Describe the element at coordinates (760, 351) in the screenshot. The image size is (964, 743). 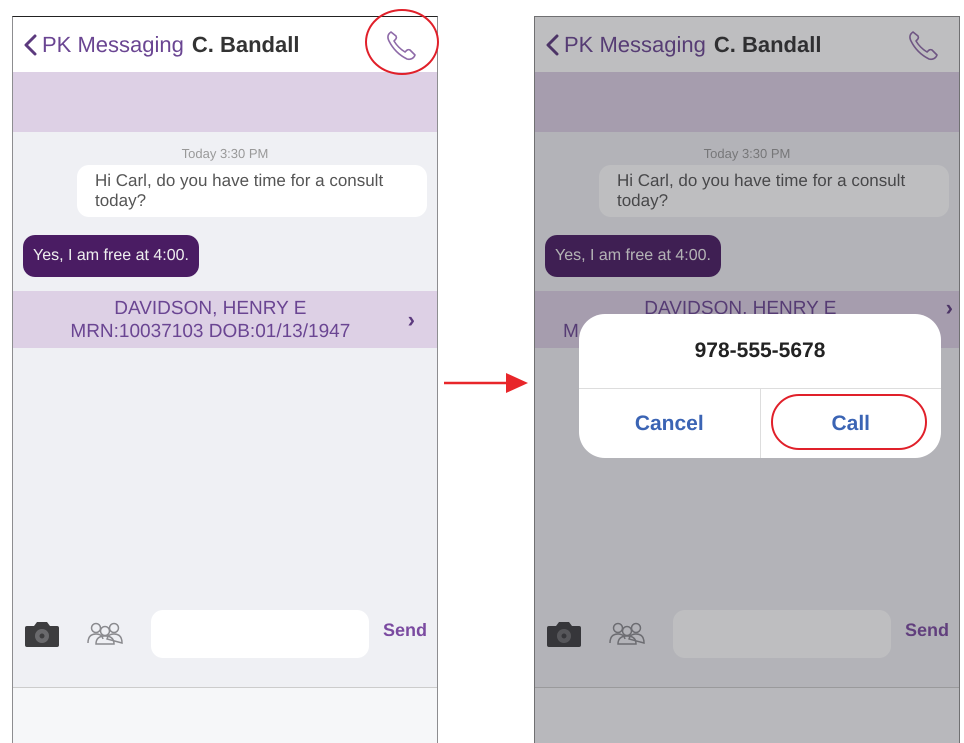
I see `phone-number: 978-555-5678` at that location.